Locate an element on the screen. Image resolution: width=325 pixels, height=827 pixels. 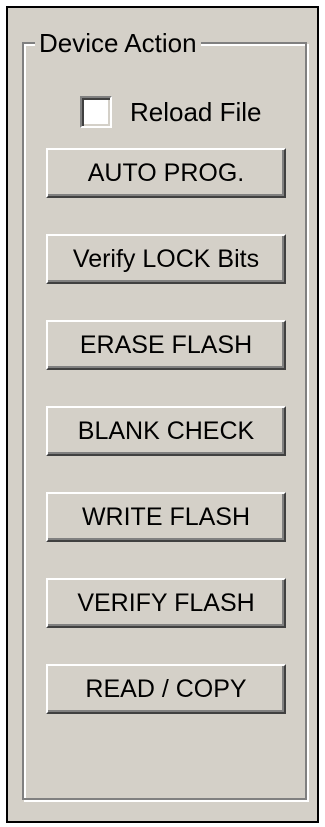
reload-file-label: Reload File is located at coordinates (196, 111).